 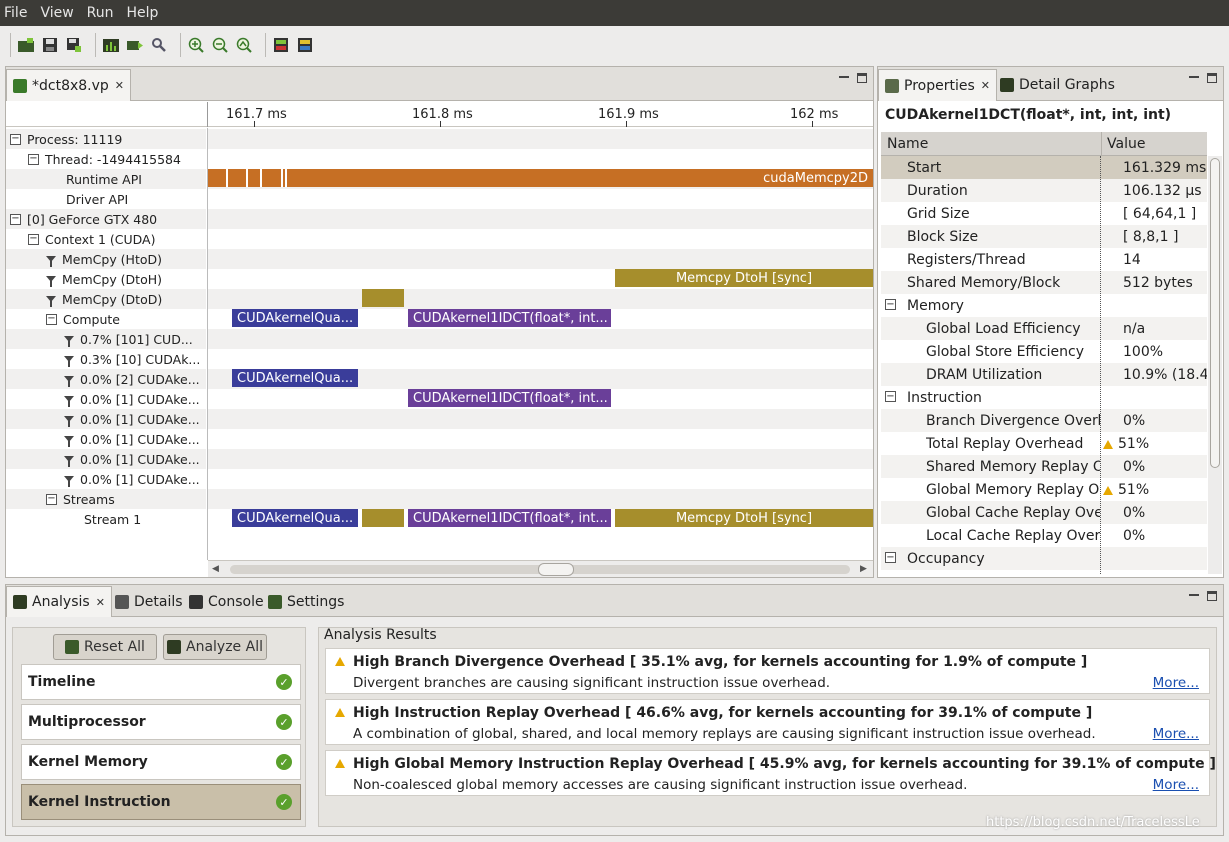 What do you see at coordinates (1044, 190) in the screenshot?
I see `property-row: Duration 106.132 µs` at bounding box center [1044, 190].